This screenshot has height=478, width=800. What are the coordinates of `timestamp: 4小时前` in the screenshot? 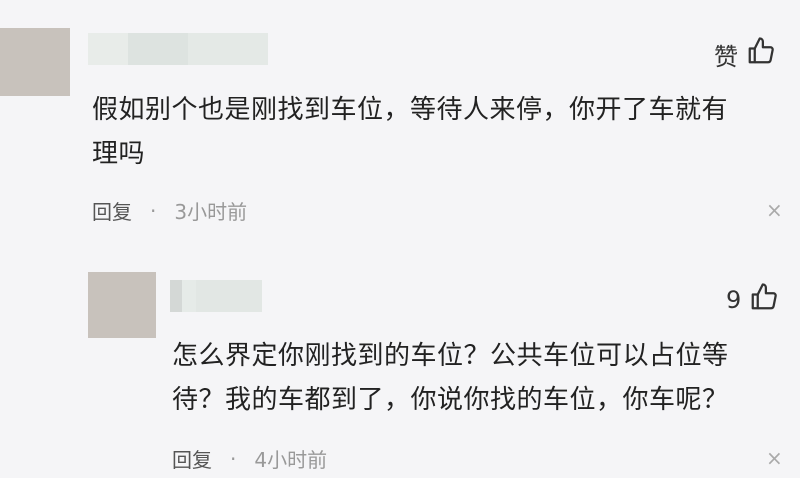 It's located at (291, 460).